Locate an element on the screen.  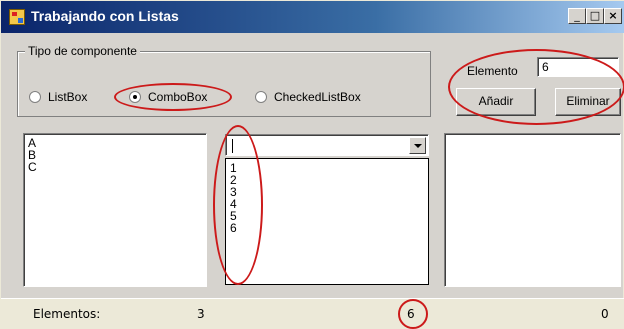
title-bar: Trabajando con Listas _ □ × is located at coordinates (312, 17).